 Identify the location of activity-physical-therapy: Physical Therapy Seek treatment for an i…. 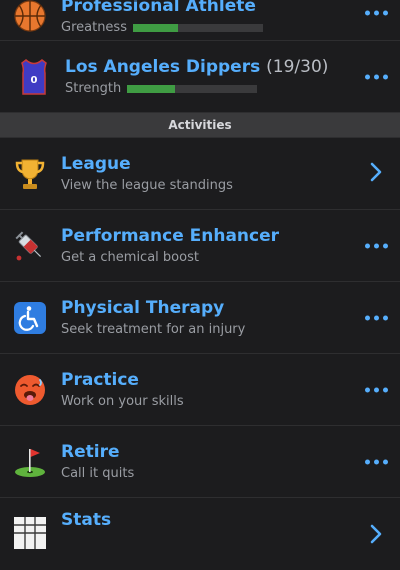
(200, 318).